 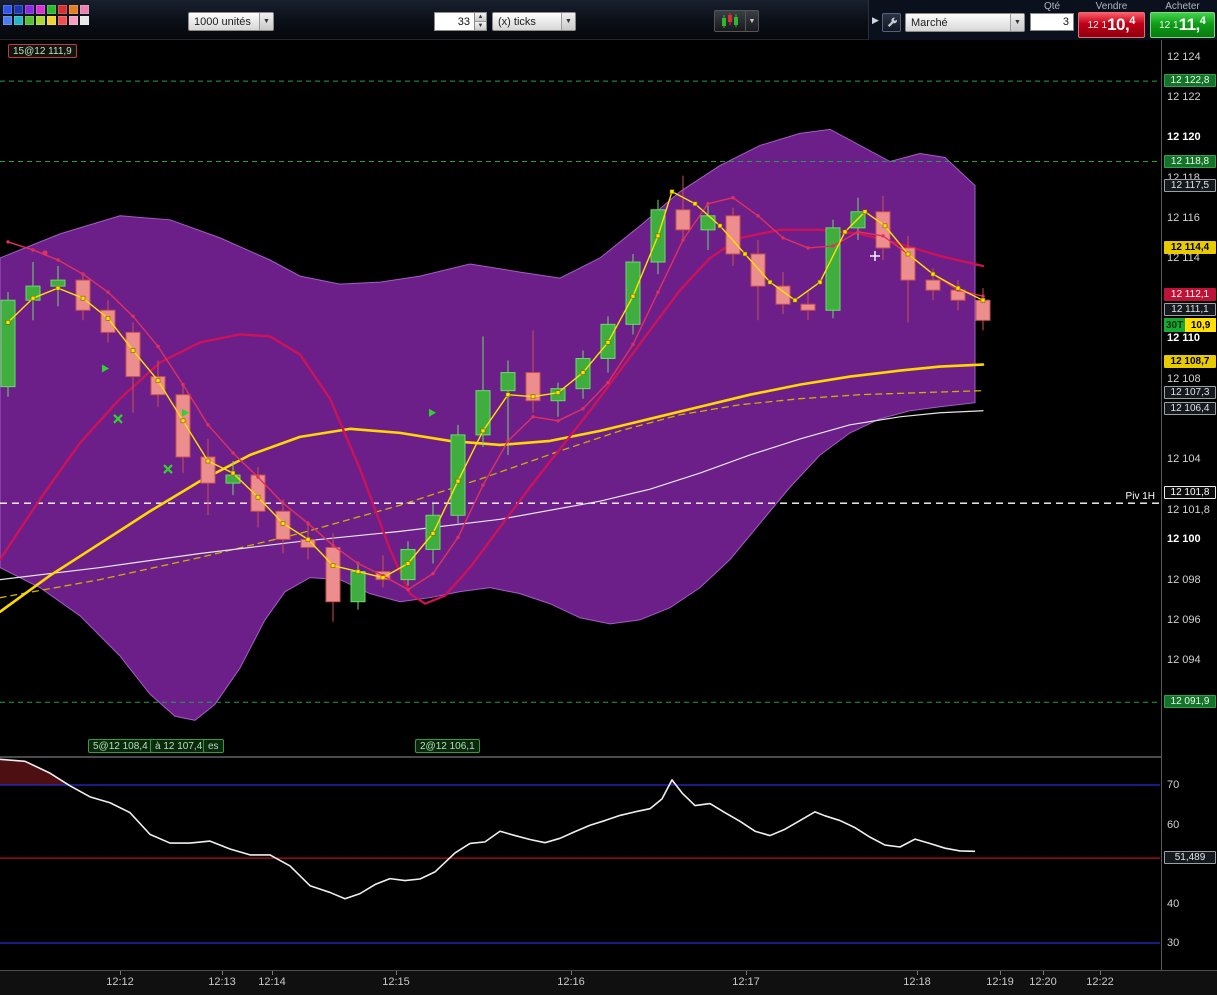 What do you see at coordinates (231, 21) in the screenshot?
I see `units-dropdown: 1000 unités ▼` at bounding box center [231, 21].